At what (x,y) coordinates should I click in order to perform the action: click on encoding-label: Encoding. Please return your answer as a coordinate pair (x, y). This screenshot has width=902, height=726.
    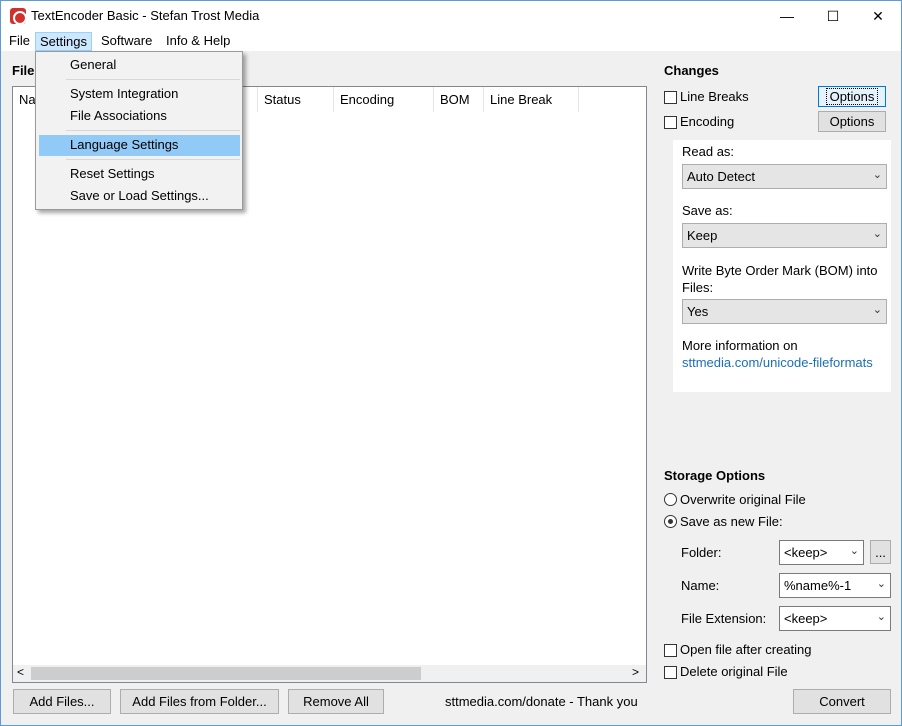
    Looking at the image, I should click on (707, 121).